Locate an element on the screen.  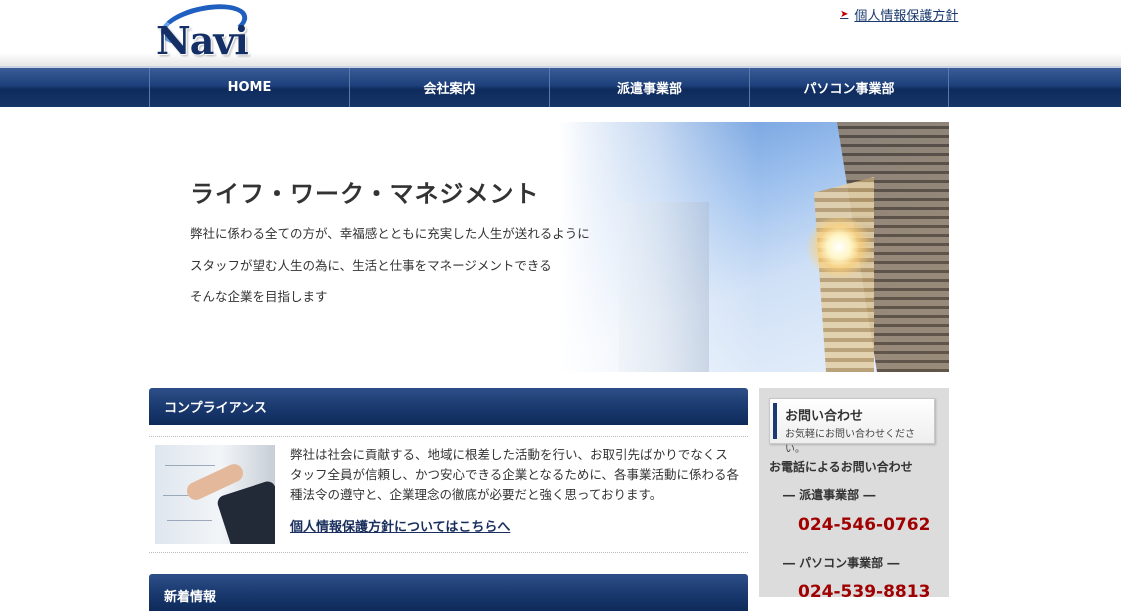
hero-line: 弊社に係わる全ての方が、幸福感とともに充実した人生が送れるように is located at coordinates (390, 233).